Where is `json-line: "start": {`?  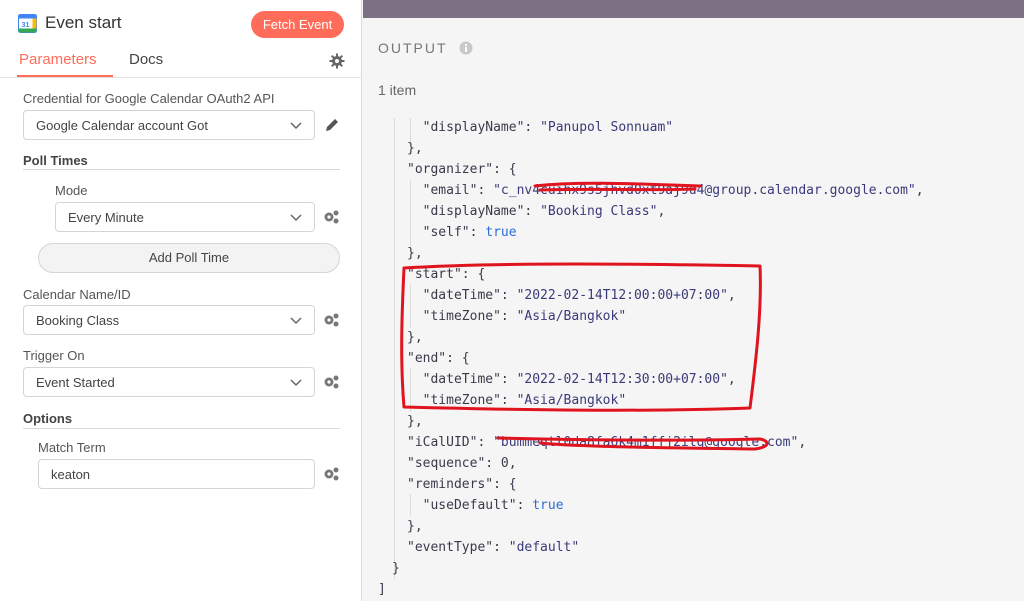
json-line: "start": { is located at coordinates (446, 274).